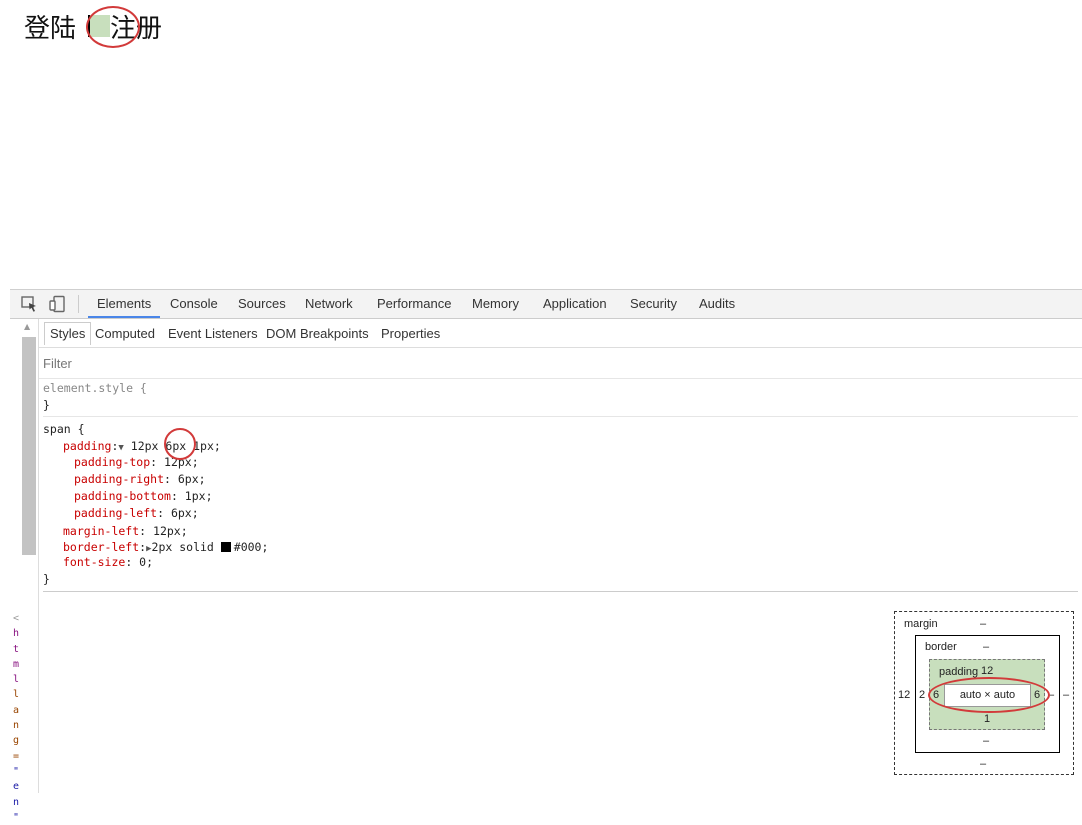 Image resolution: width=1082 pixels, height=825 pixels. I want to click on span-selector: span {, so click(64, 429).